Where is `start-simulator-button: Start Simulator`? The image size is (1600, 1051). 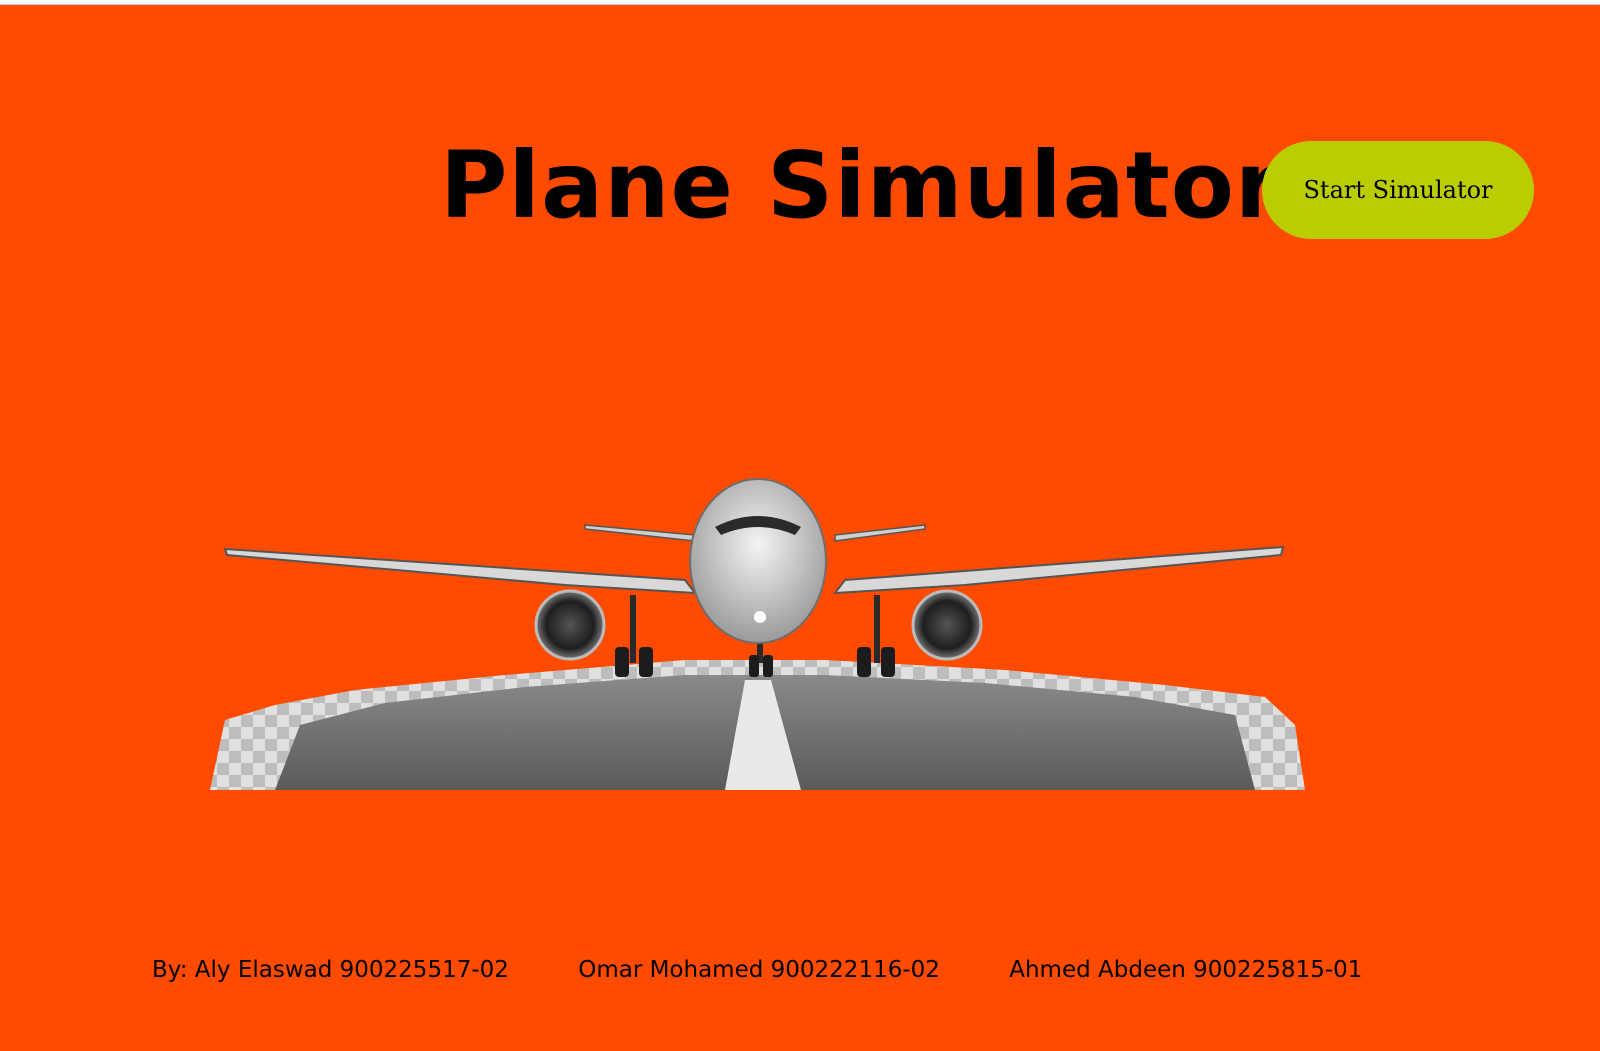 start-simulator-button: Start Simulator is located at coordinates (1398, 190).